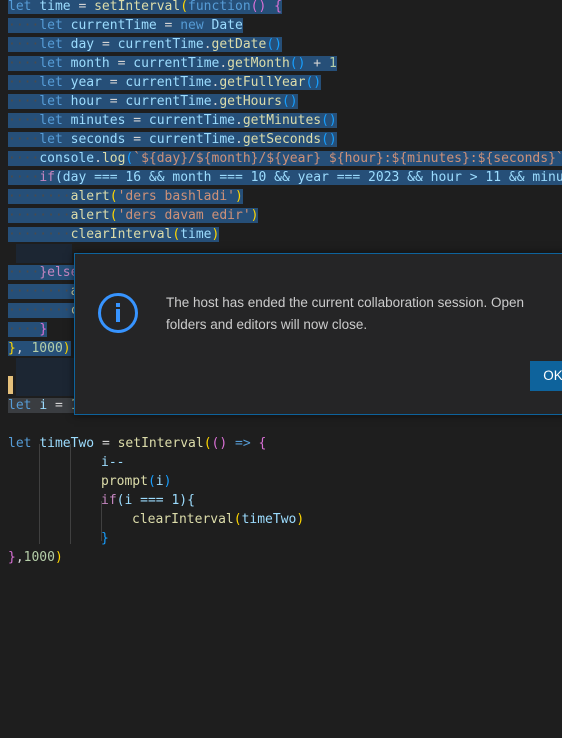 This screenshot has width=562, height=738. What do you see at coordinates (148, 500) in the screenshot?
I see `code-line: if(i === 1){` at bounding box center [148, 500].